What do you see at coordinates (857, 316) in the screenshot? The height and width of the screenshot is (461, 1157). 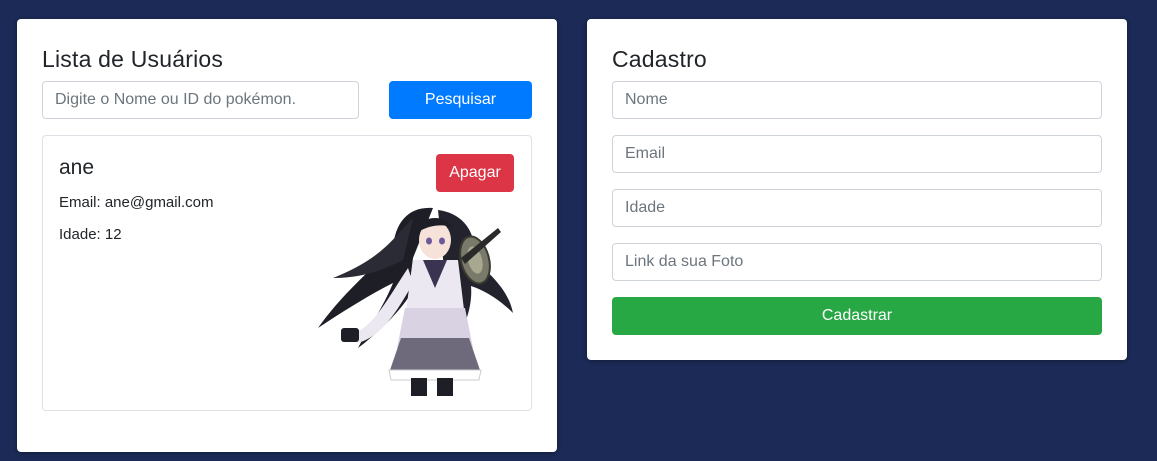 I see `register-button: Cadastrar` at bounding box center [857, 316].